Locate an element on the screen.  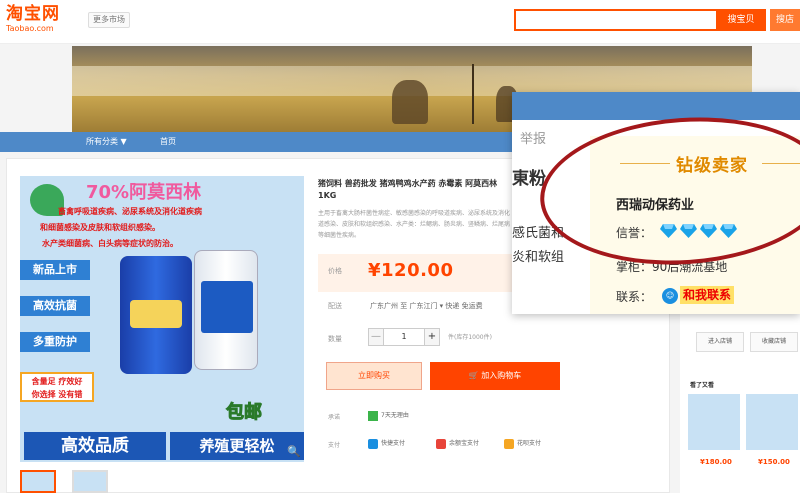
quantity-label: 数量 is located at coordinates (335, 339).